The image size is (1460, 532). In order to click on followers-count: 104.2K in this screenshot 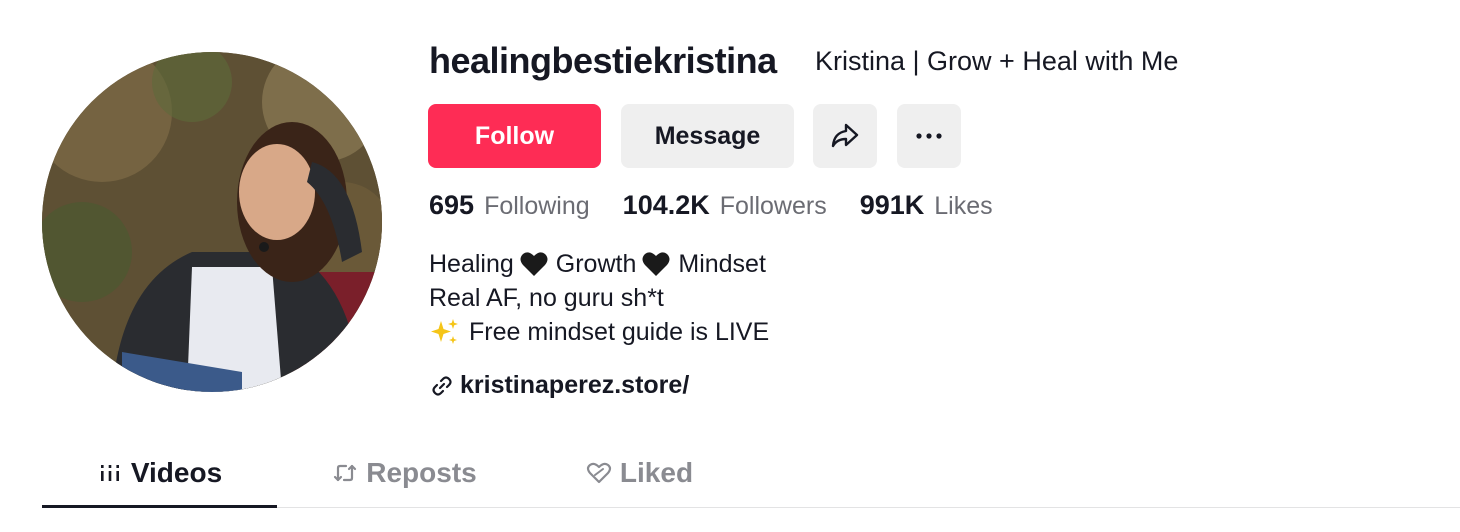, I will do `click(666, 205)`.